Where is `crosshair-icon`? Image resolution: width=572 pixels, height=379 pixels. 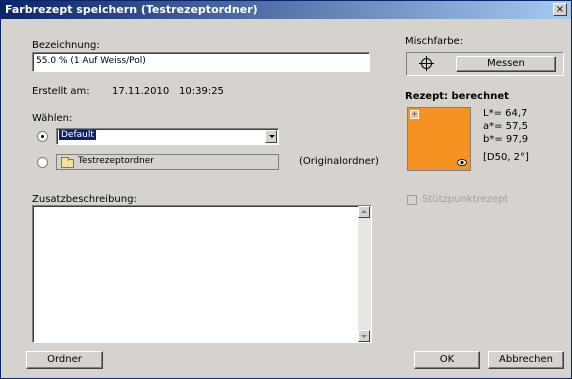
crosshair-icon is located at coordinates (426, 63).